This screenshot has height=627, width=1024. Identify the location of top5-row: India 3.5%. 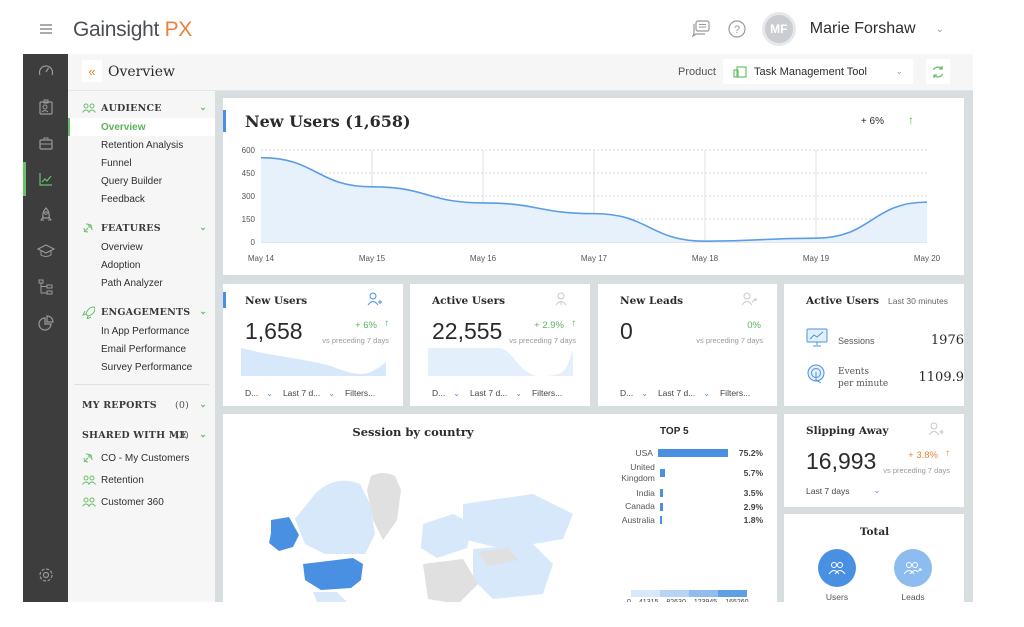
(683, 493).